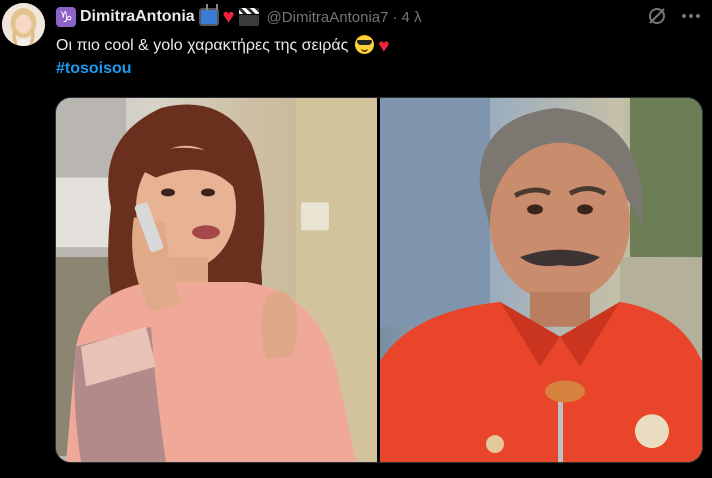  I want to click on hashtag-link: #tosoisou, so click(94, 69).